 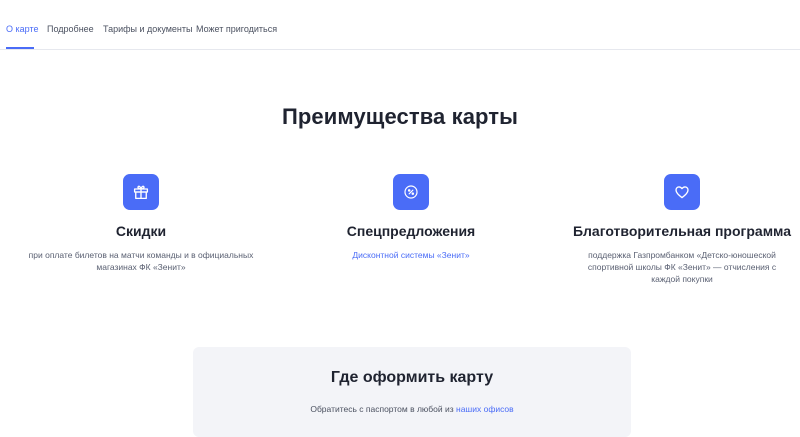 What do you see at coordinates (70, 29) in the screenshot?
I see `tab-details: Подробнее` at bounding box center [70, 29].